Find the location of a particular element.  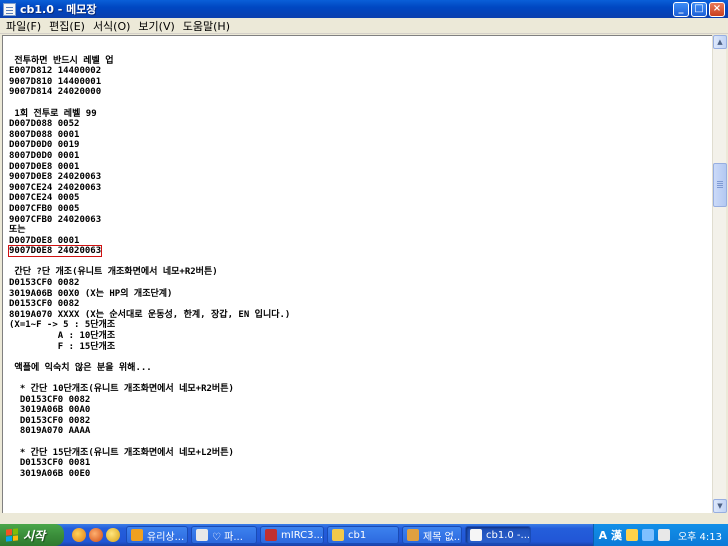

taskbar-button-label: cb1 is located at coordinates (357, 535).